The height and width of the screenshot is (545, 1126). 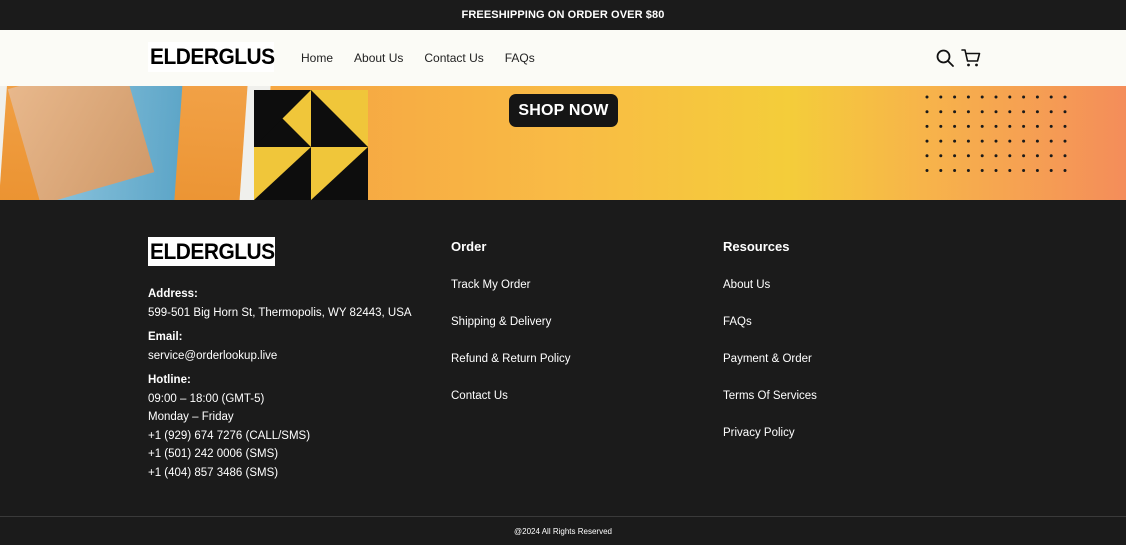 I want to click on link-payment-order: Payment & Order, so click(x=767, y=359).